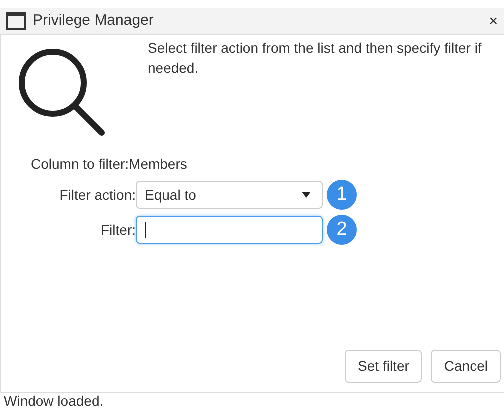  Describe the element at coordinates (342, 230) in the screenshot. I see `step-badge: 2` at that location.